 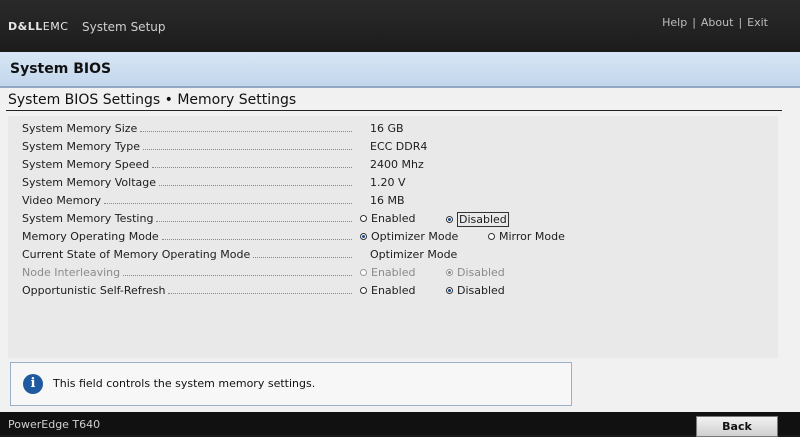 What do you see at coordinates (387, 200) in the screenshot?
I see `setting-value: 16 MB` at bounding box center [387, 200].